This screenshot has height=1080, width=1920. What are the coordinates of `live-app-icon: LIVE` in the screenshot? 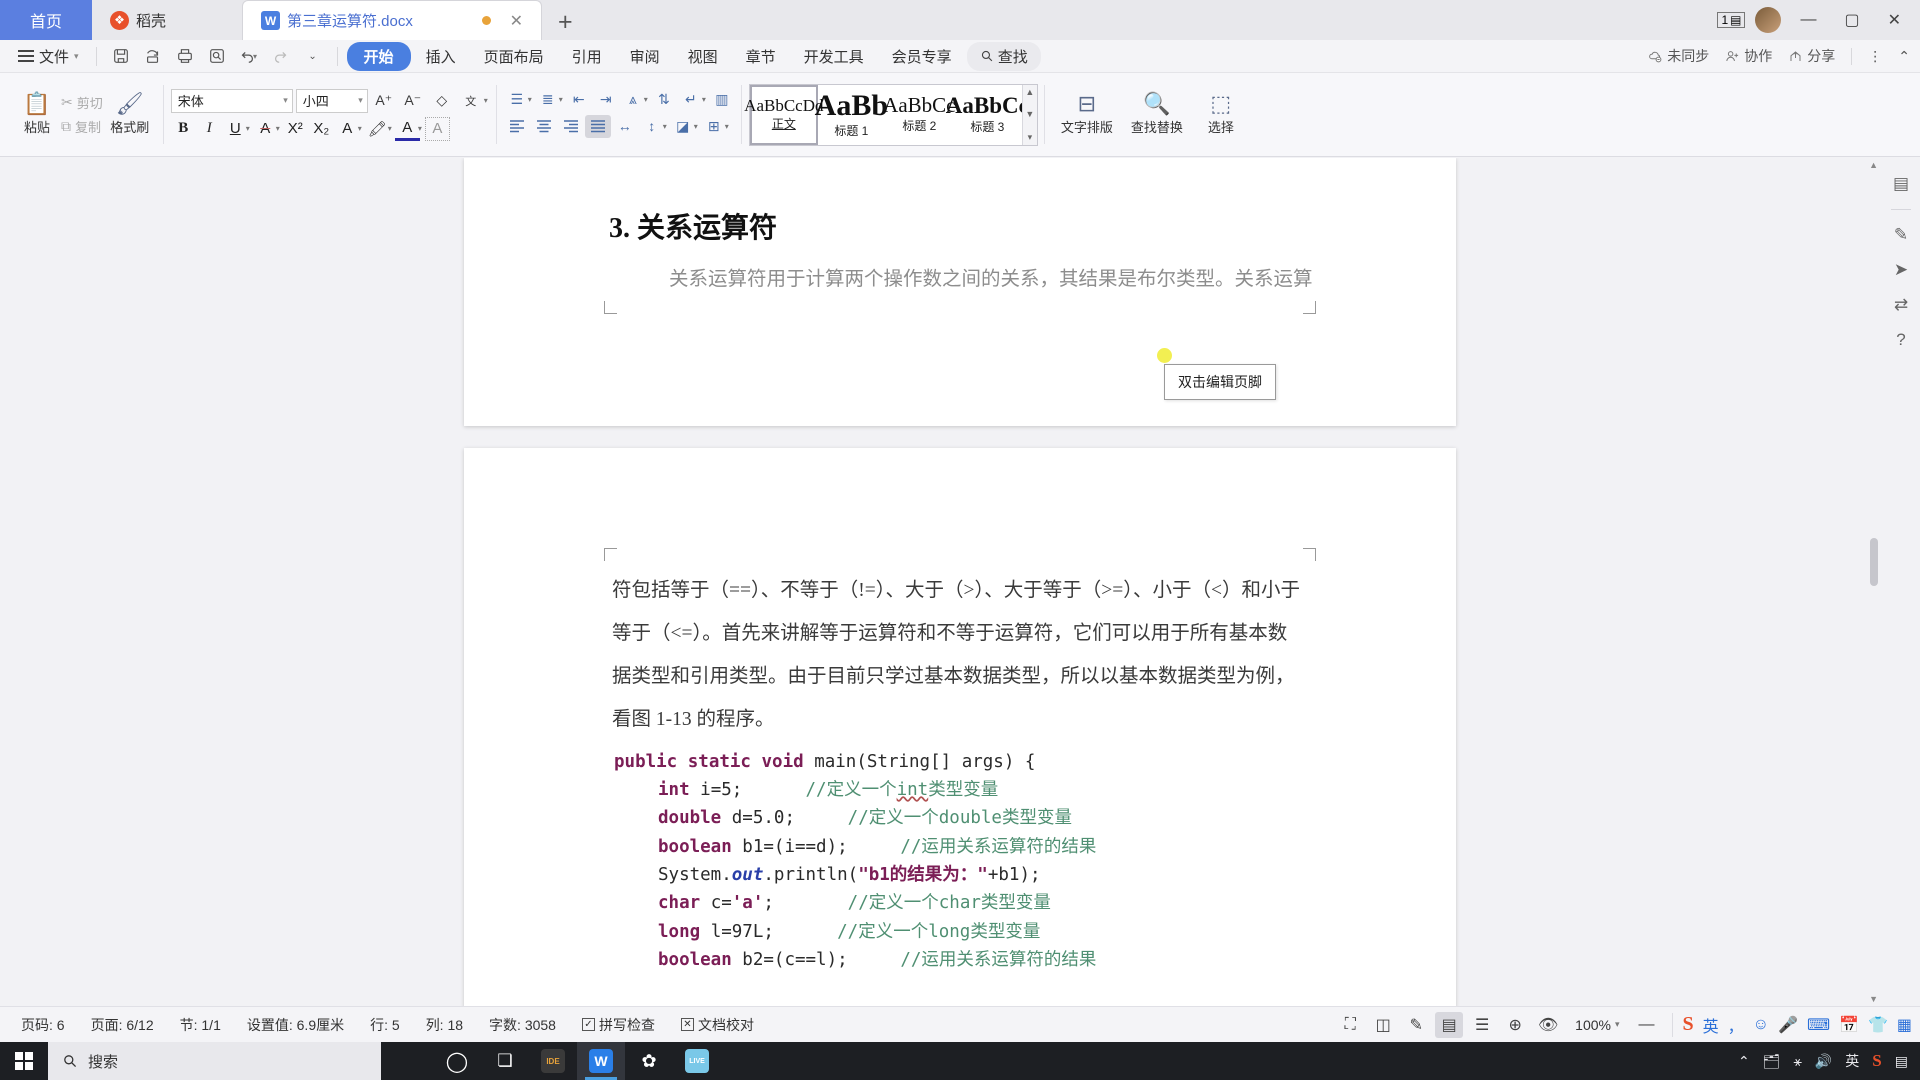 It's located at (697, 1061).